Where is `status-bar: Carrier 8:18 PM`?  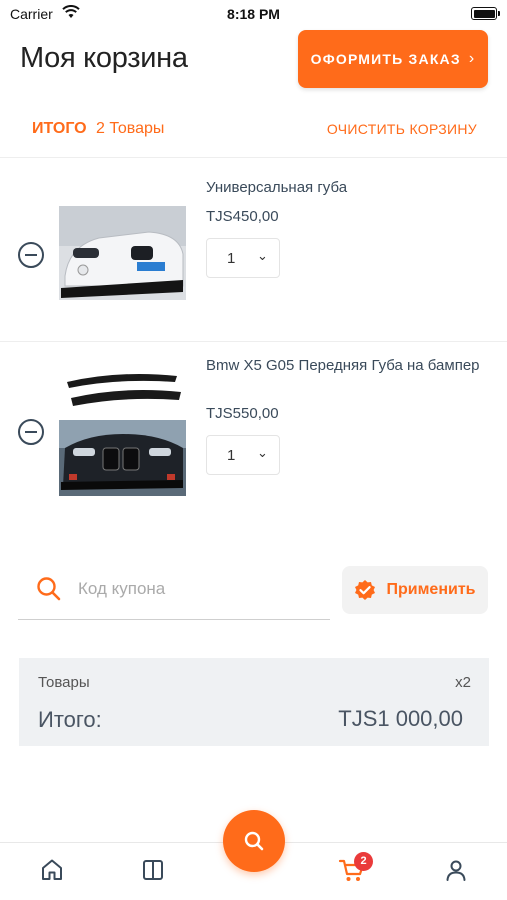
status-bar: Carrier 8:18 PM is located at coordinates (253, 14).